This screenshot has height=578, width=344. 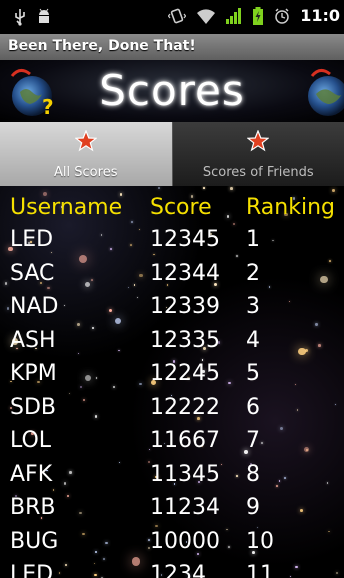 I want to click on cell-ranking: 8, so click(x=253, y=474).